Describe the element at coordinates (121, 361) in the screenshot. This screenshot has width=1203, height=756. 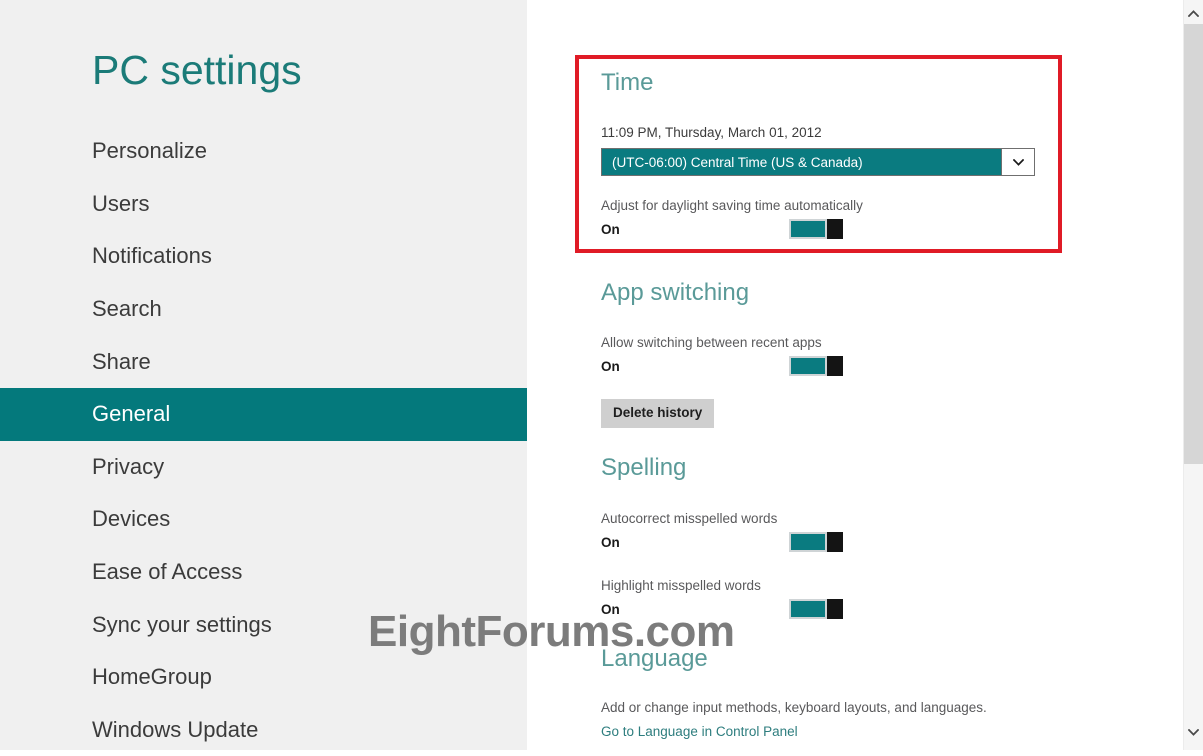
I see `sidebar-item-label: Share` at that location.